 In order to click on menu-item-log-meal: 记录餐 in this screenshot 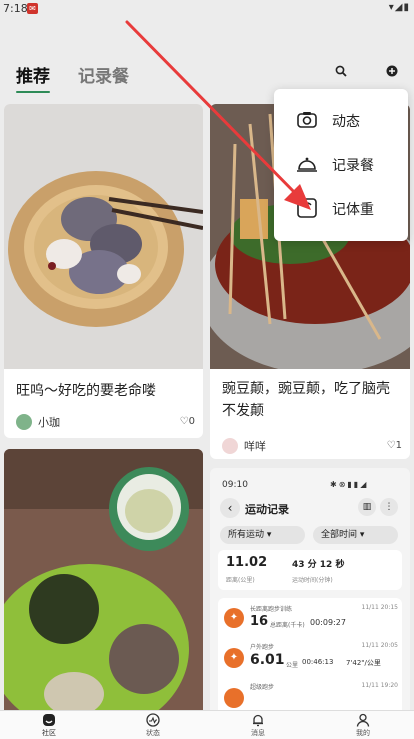, I will do `click(341, 165)`.